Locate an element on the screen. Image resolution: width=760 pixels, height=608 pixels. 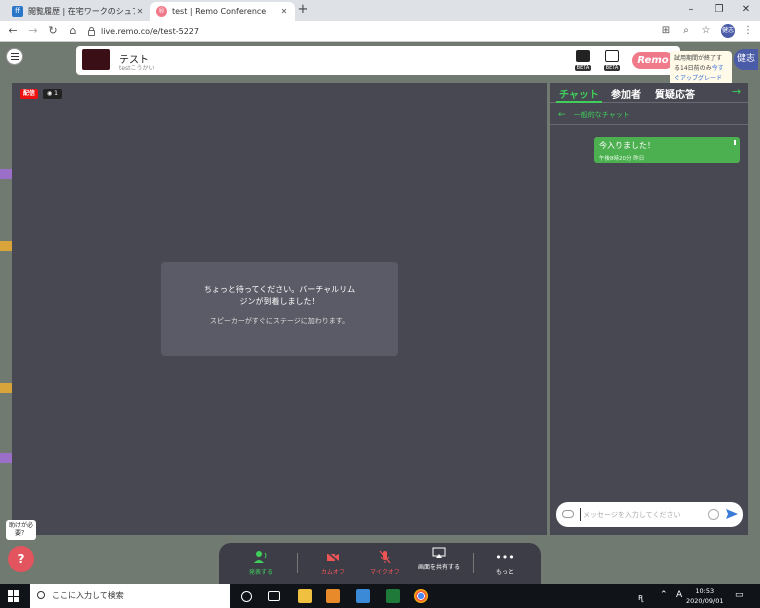
profile-avatar: 健志 is located at coordinates (728, 31).